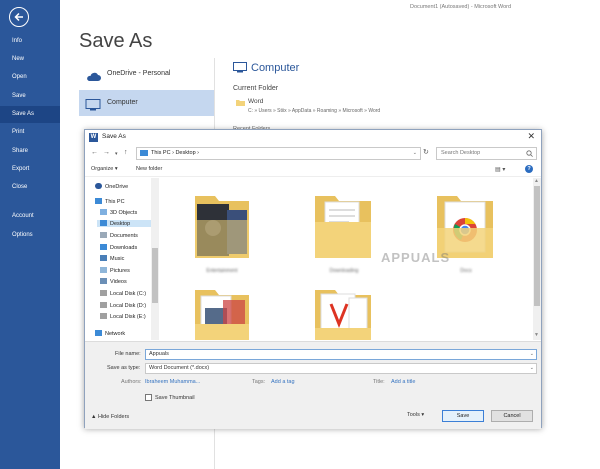 The image size is (600, 469). I want to click on document-icon, so click(103, 235).